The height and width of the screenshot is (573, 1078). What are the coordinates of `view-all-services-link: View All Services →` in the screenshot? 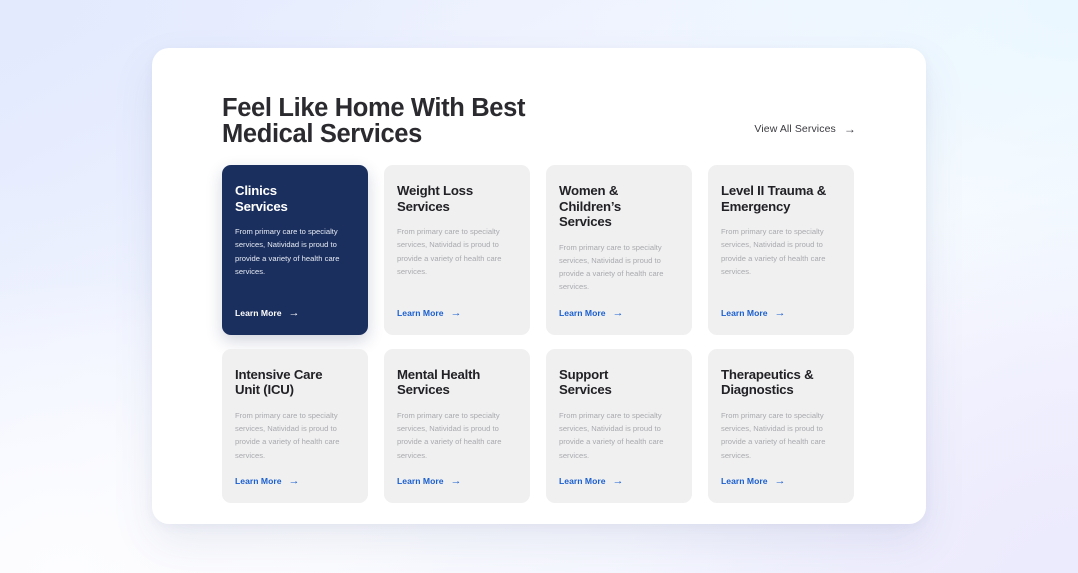 It's located at (805, 129).